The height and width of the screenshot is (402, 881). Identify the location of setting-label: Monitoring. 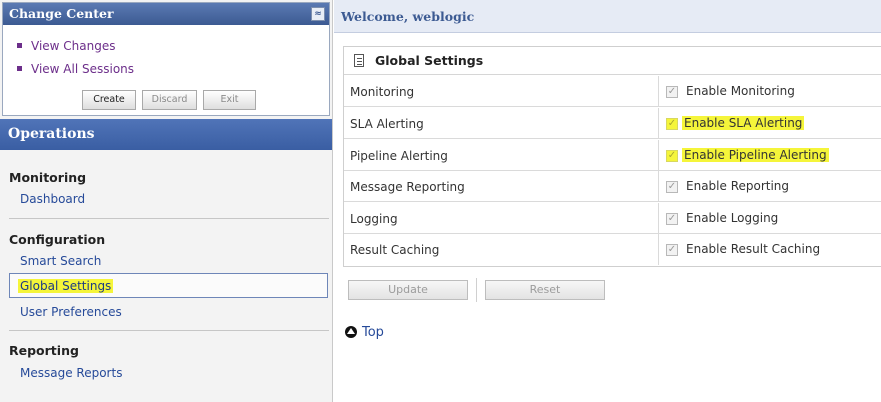
(382, 92).